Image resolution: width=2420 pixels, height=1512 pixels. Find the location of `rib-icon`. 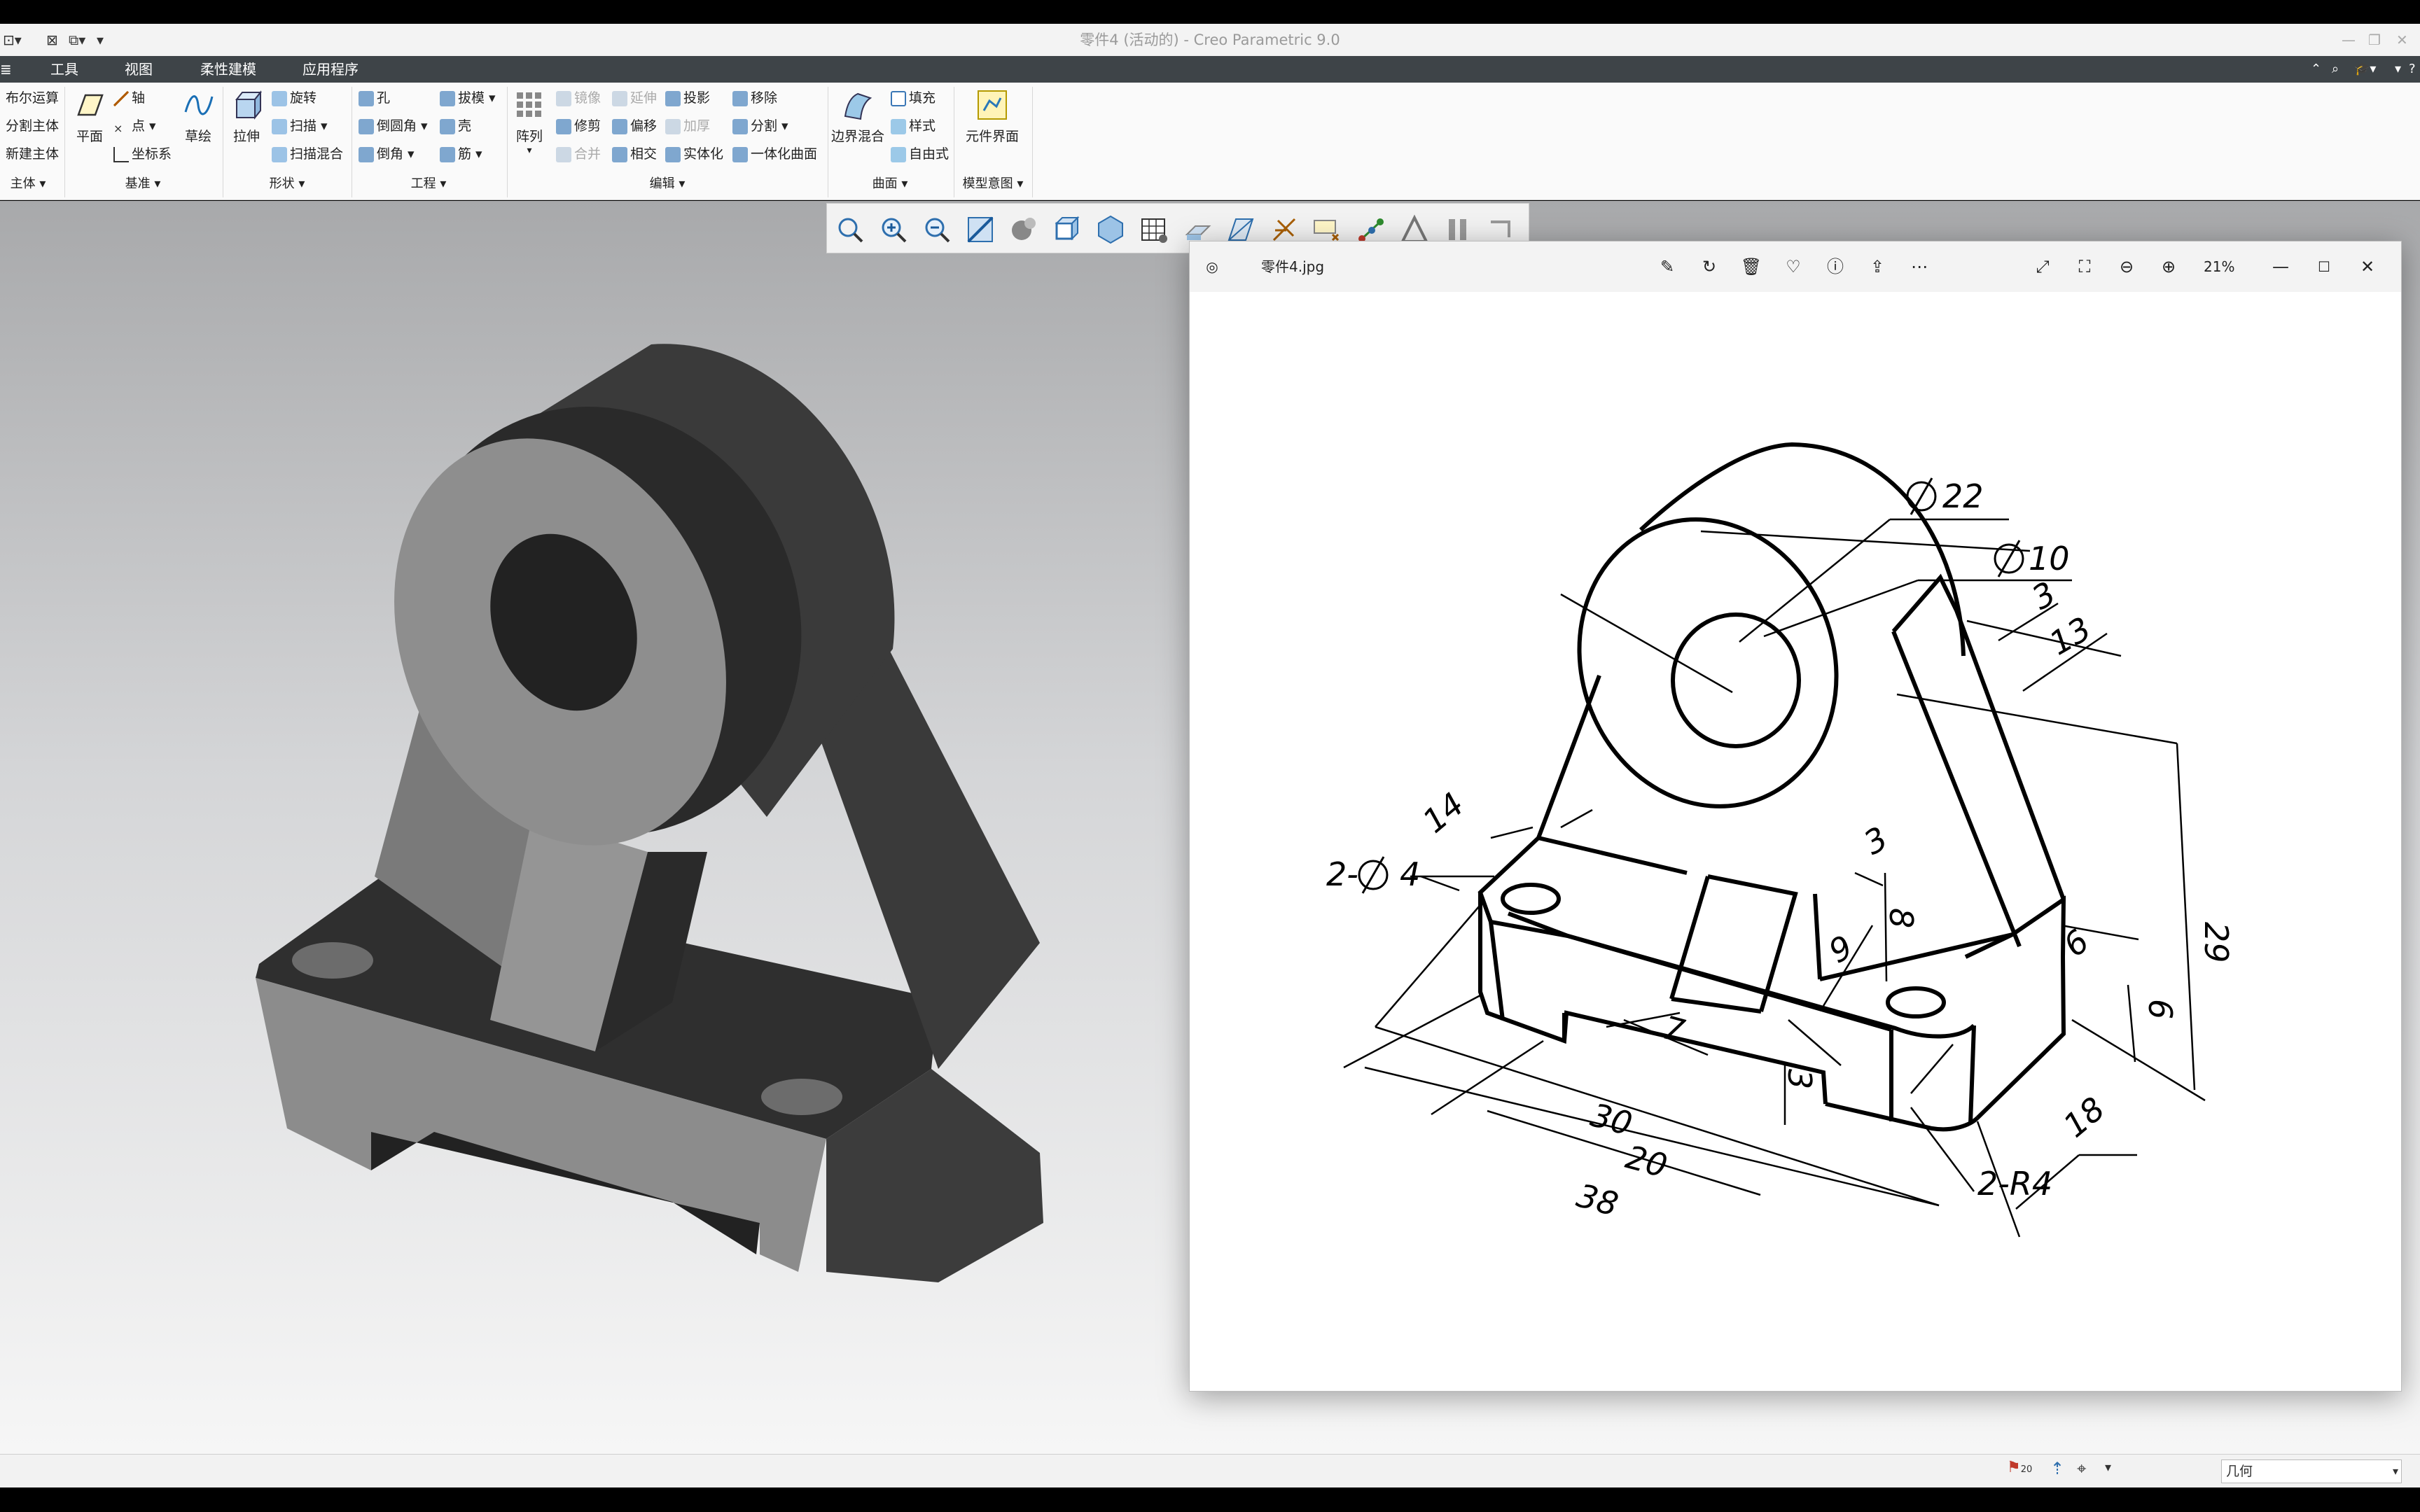

rib-icon is located at coordinates (447, 154).